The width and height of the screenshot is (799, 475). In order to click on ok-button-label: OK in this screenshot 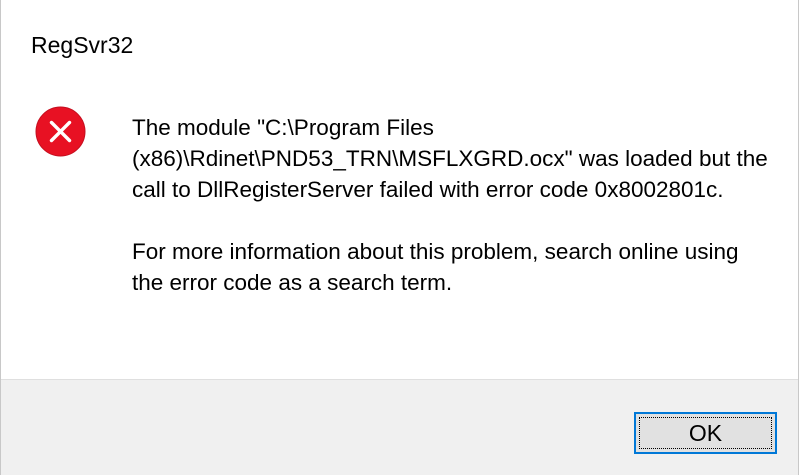, I will do `click(705, 433)`.